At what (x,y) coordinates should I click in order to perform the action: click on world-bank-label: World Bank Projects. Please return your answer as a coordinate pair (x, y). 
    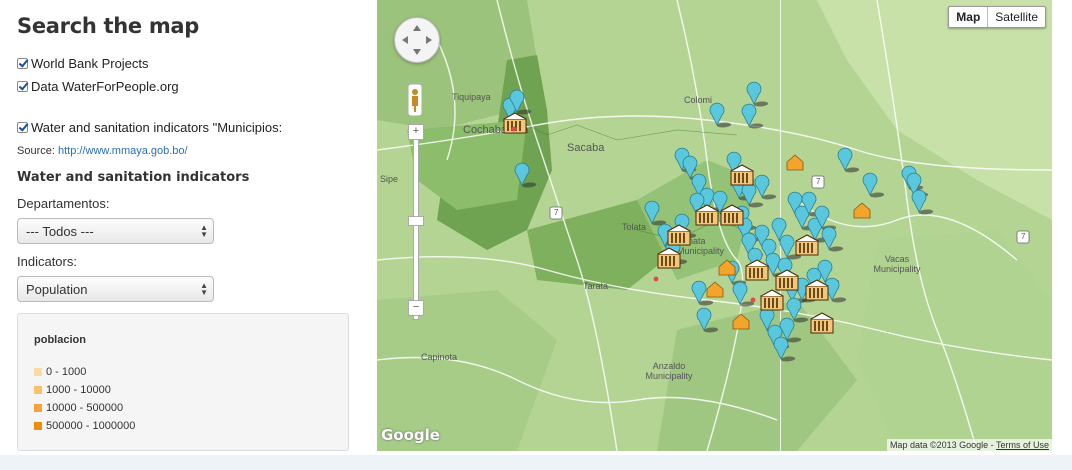
    Looking at the image, I should click on (90, 63).